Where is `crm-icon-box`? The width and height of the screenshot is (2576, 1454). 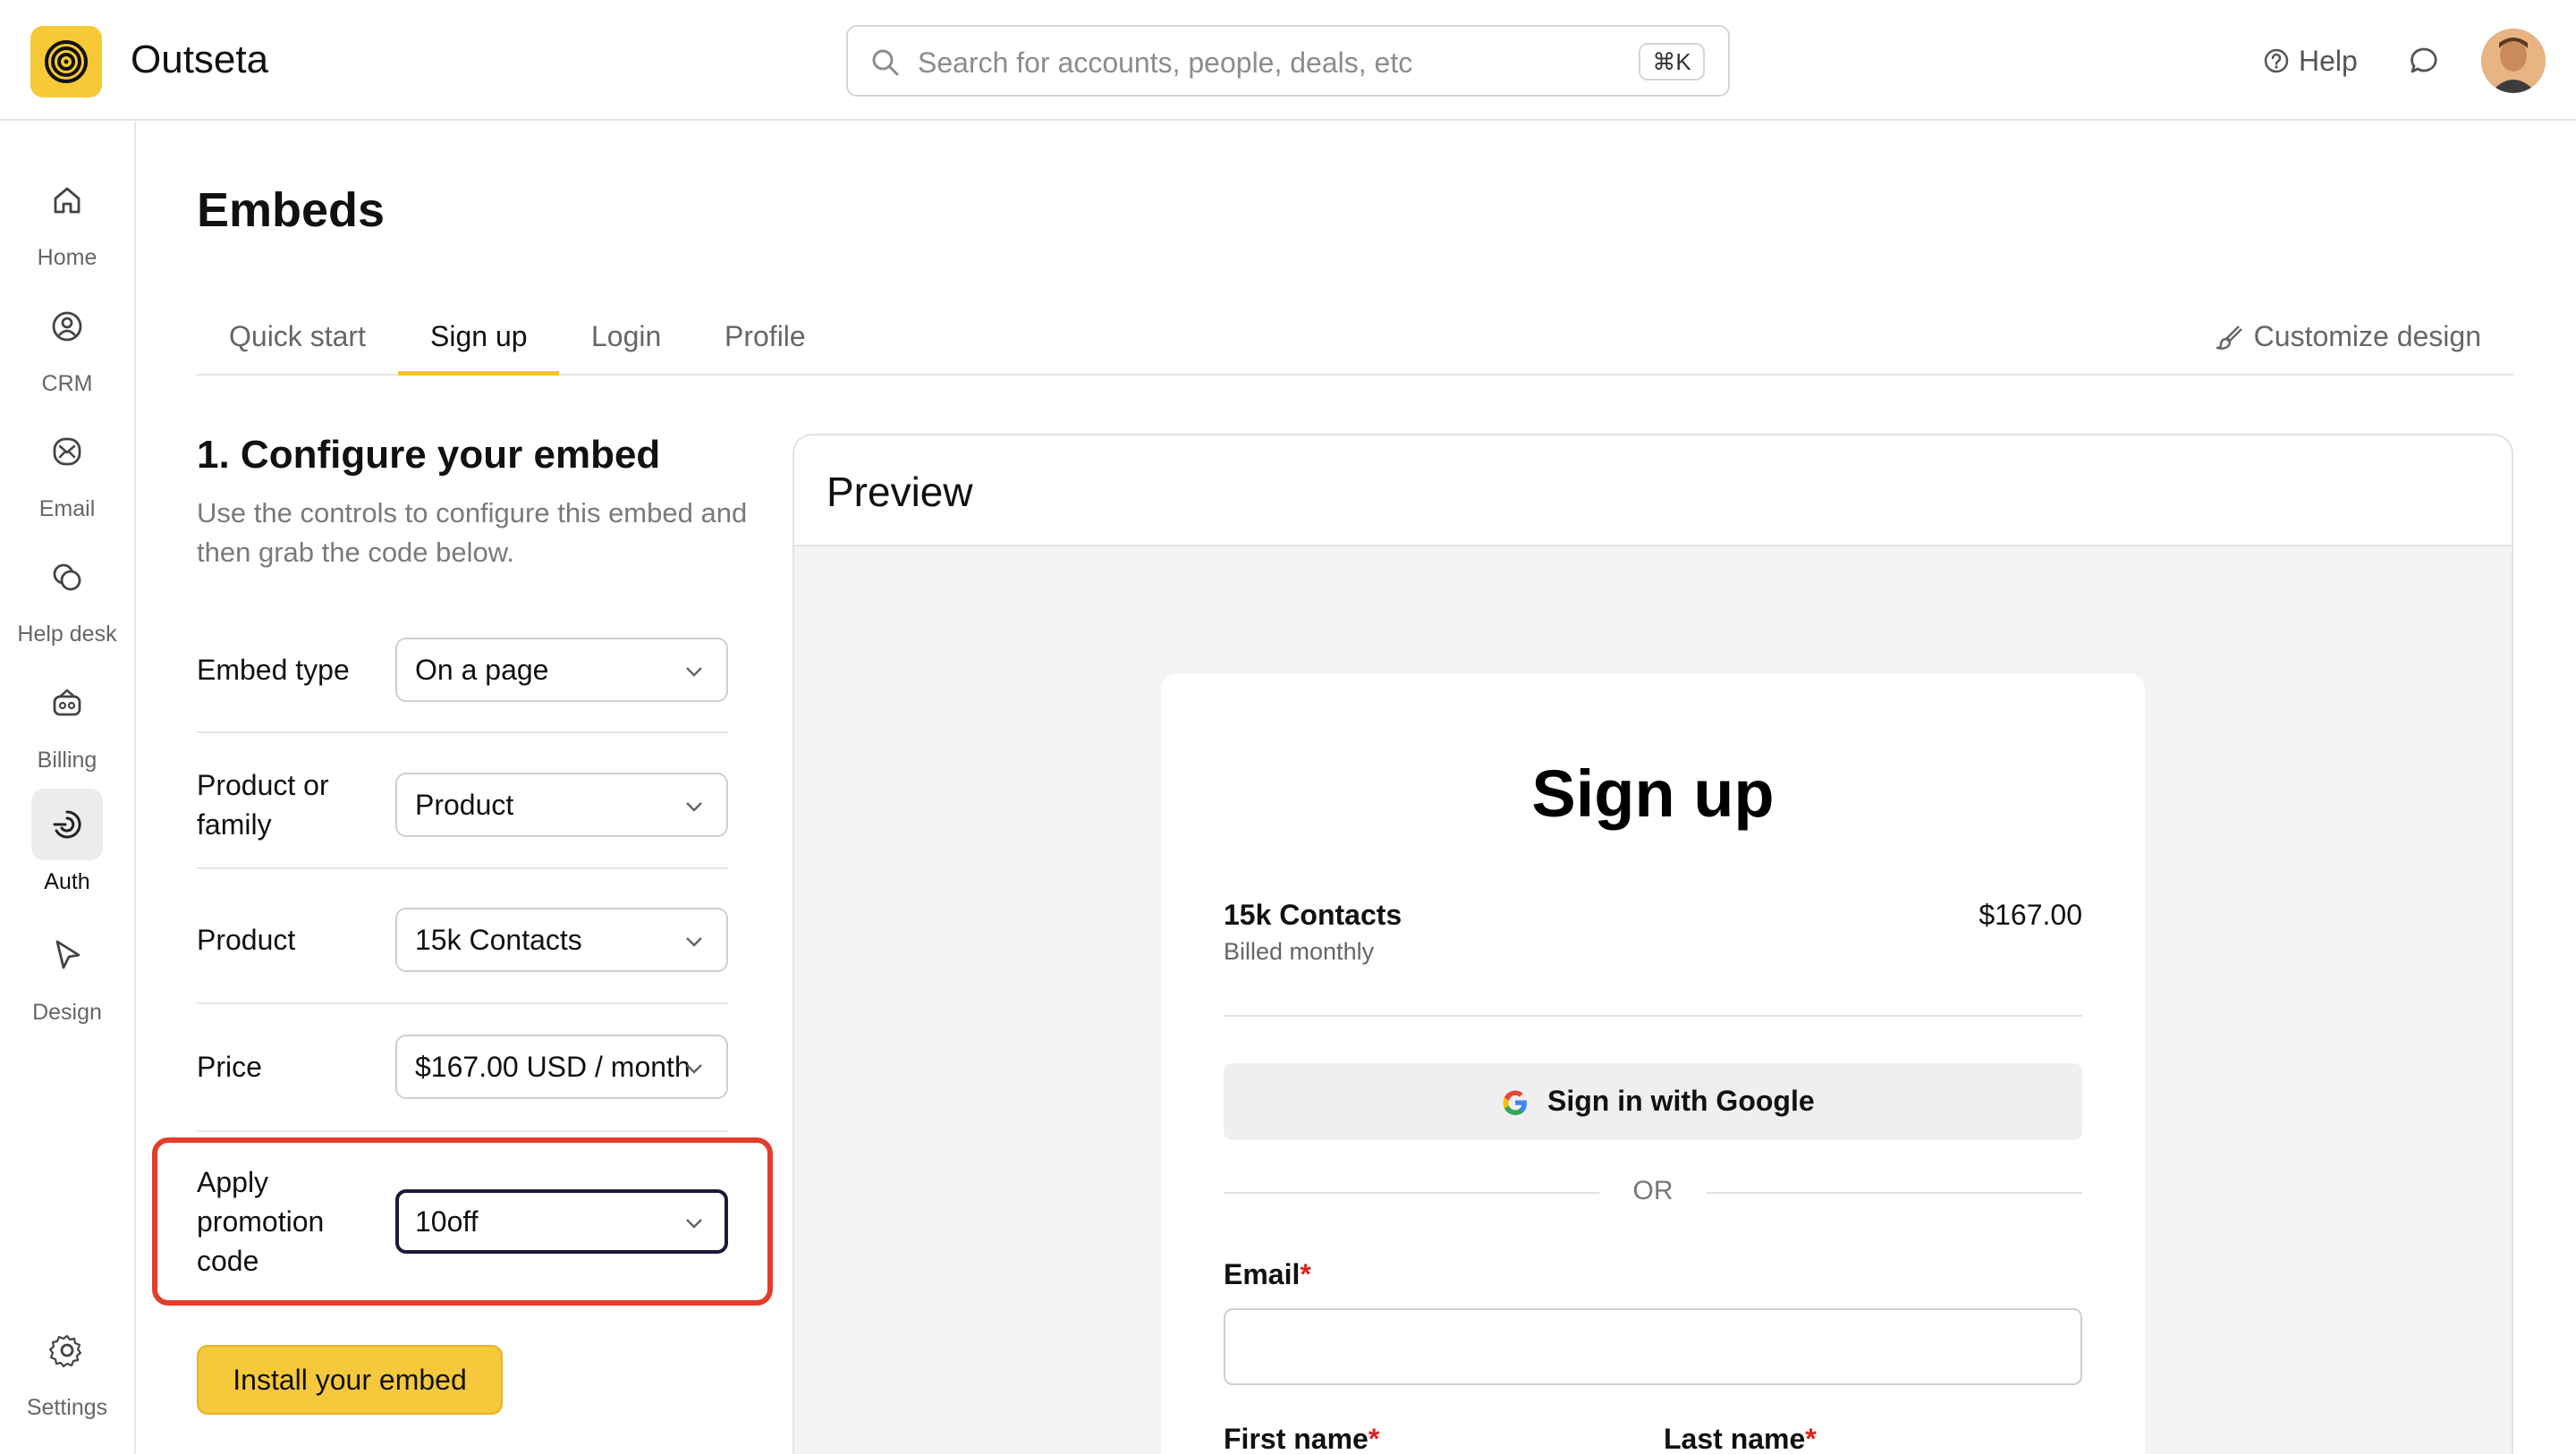 crm-icon-box is located at coordinates (67, 326).